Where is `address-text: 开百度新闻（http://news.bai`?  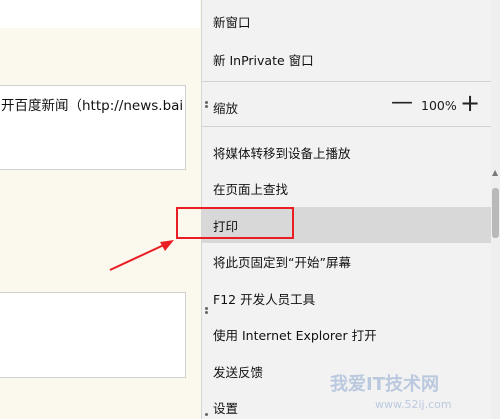 address-text: 开百度新闻（http://news.bai is located at coordinates (92, 106).